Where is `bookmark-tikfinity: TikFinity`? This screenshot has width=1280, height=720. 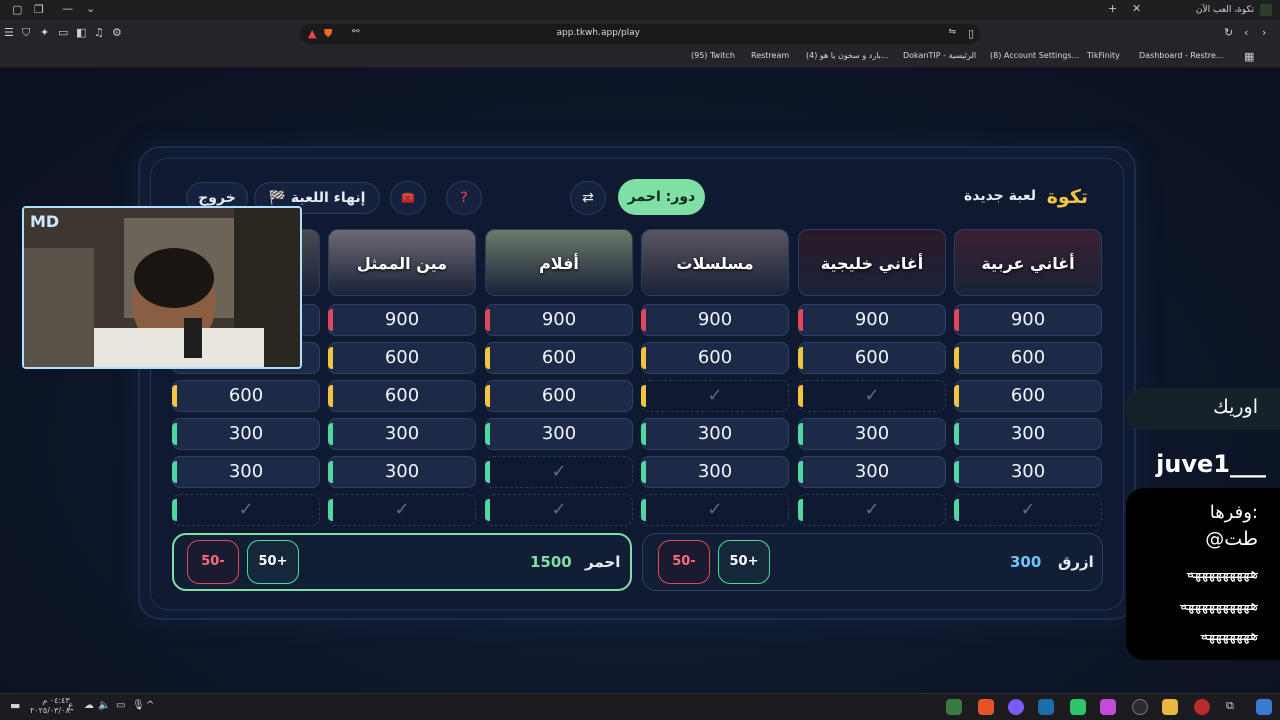
bookmark-tikfinity: TikFinity is located at coordinates (1103, 55).